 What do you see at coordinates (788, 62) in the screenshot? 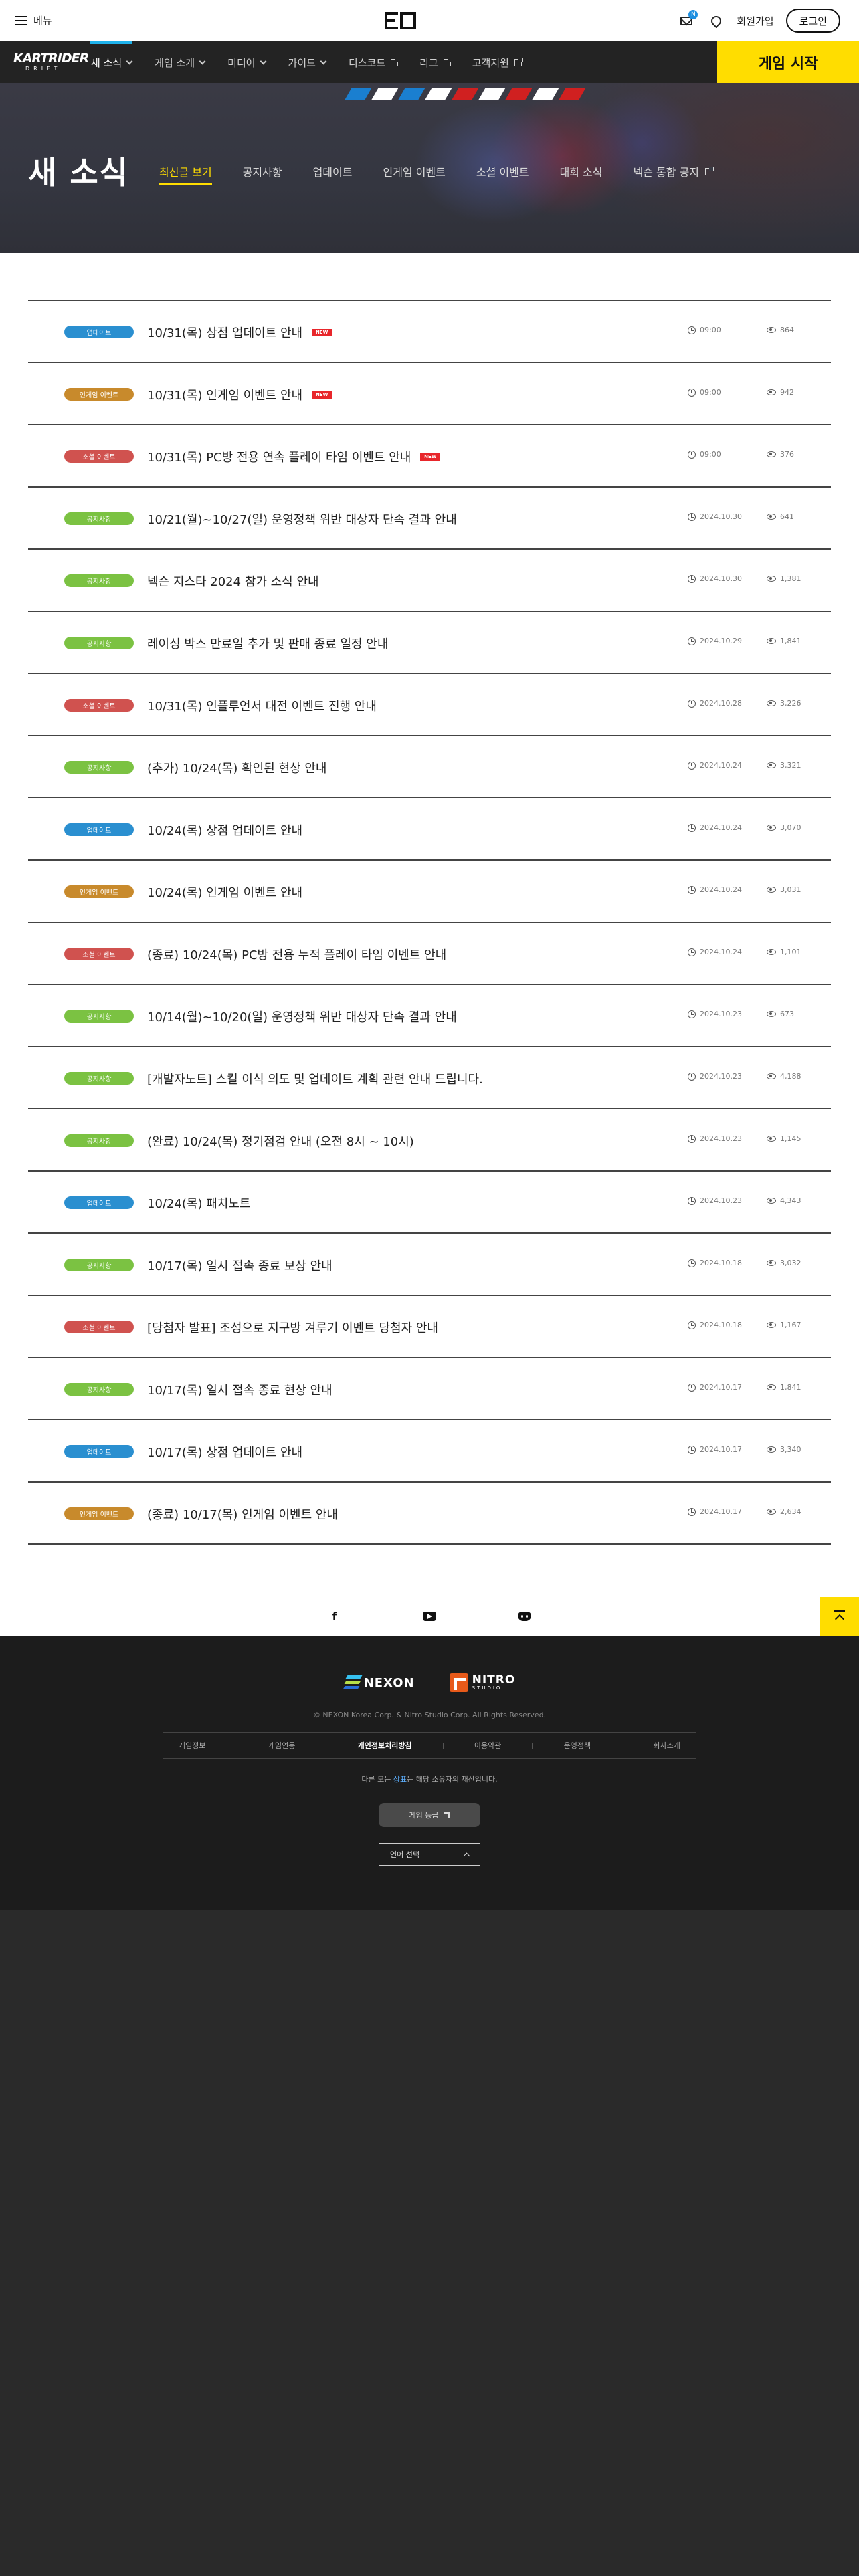
I see `game-start-button: 게임 시작` at bounding box center [788, 62].